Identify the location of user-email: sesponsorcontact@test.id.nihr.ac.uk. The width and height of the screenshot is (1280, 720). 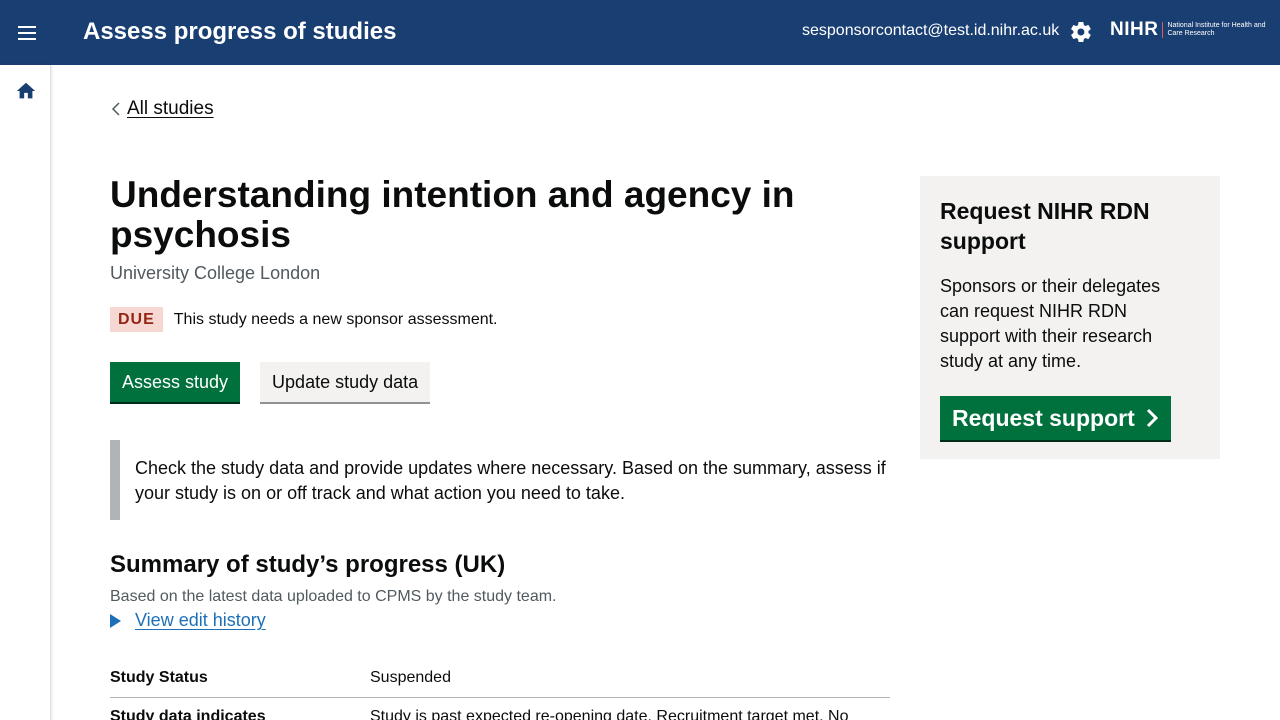
(931, 30).